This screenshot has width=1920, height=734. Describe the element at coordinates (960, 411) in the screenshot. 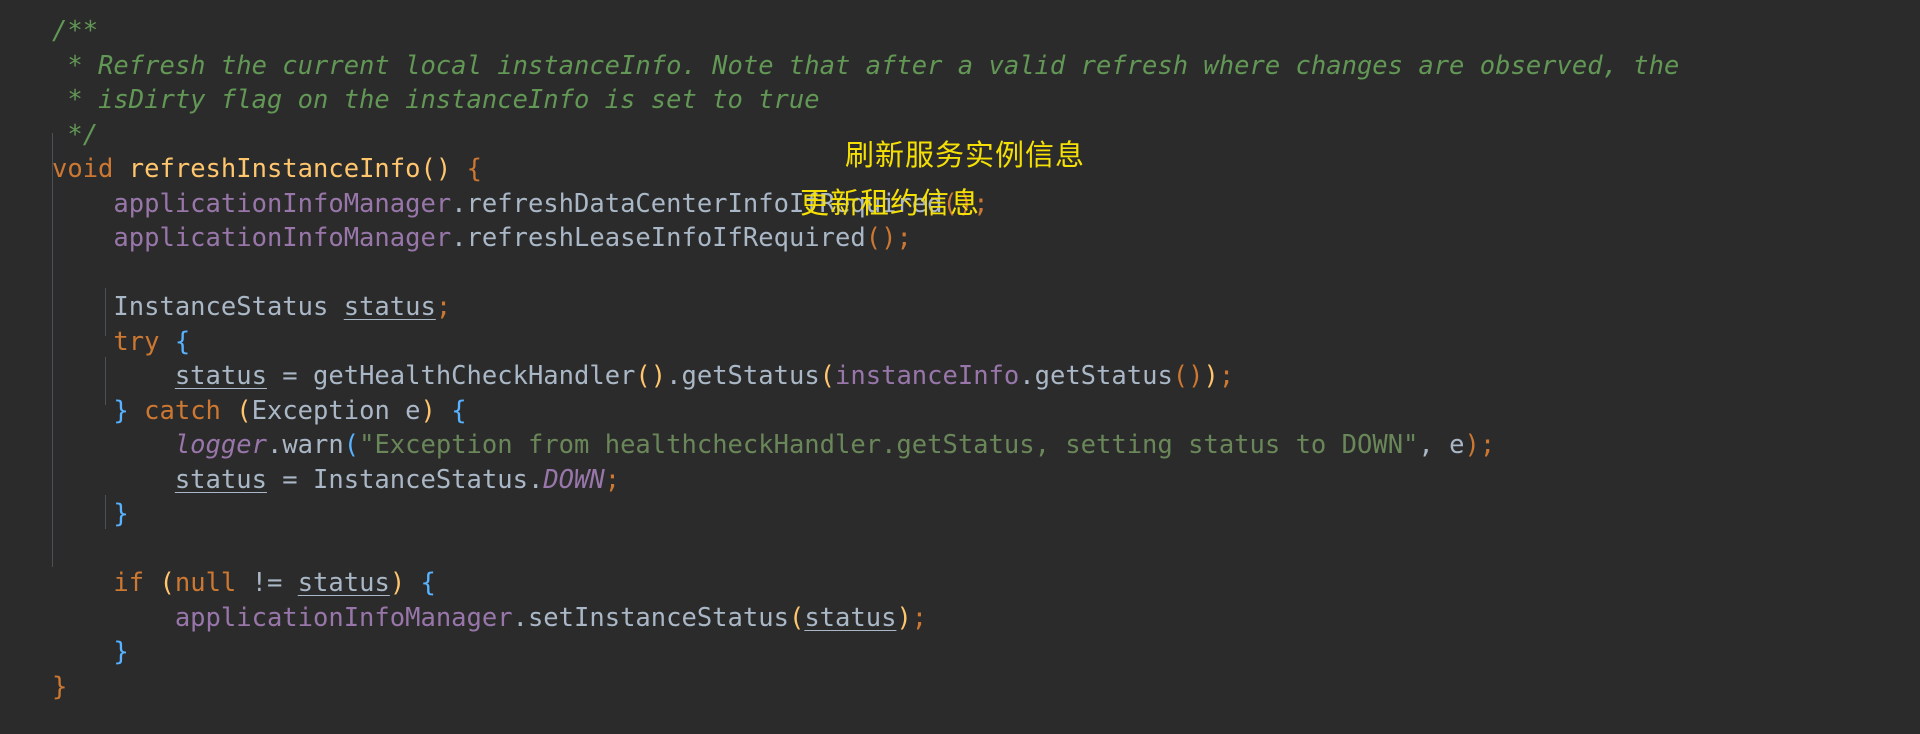

I see `code-line-catch: } catch (Exception e) {` at that location.